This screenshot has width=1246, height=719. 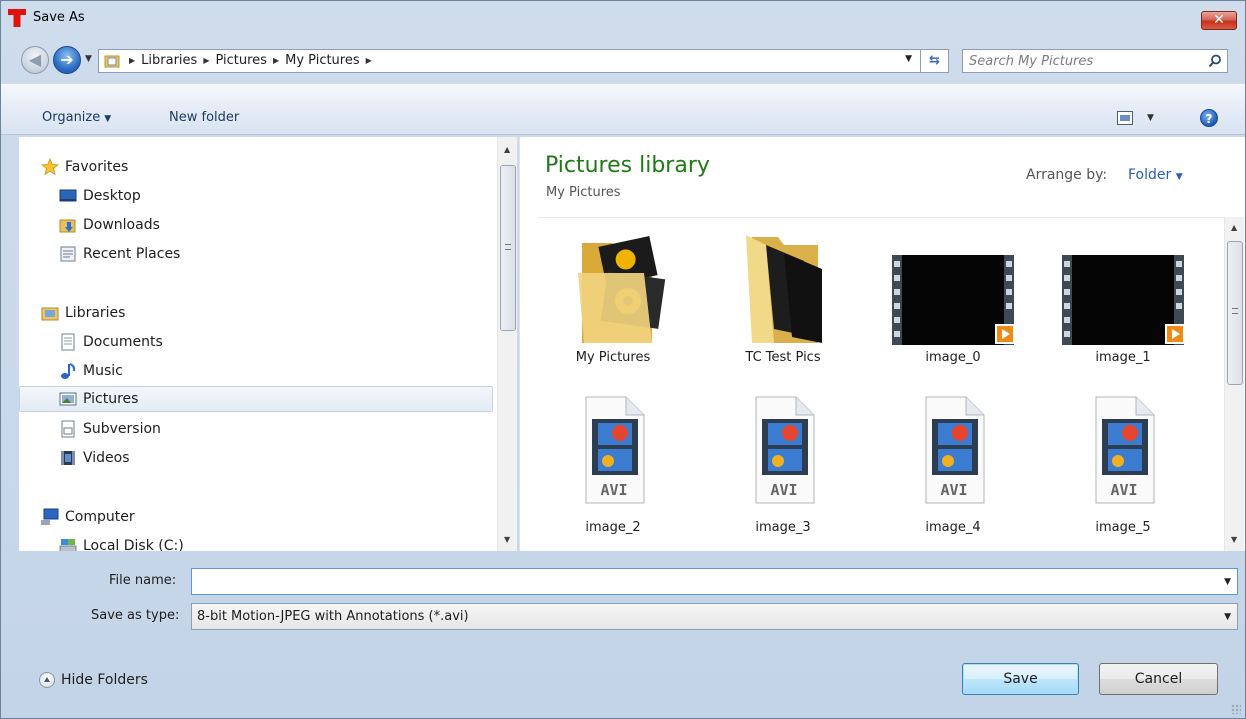 I want to click on file-name-combobox: ▼, so click(x=714, y=581).